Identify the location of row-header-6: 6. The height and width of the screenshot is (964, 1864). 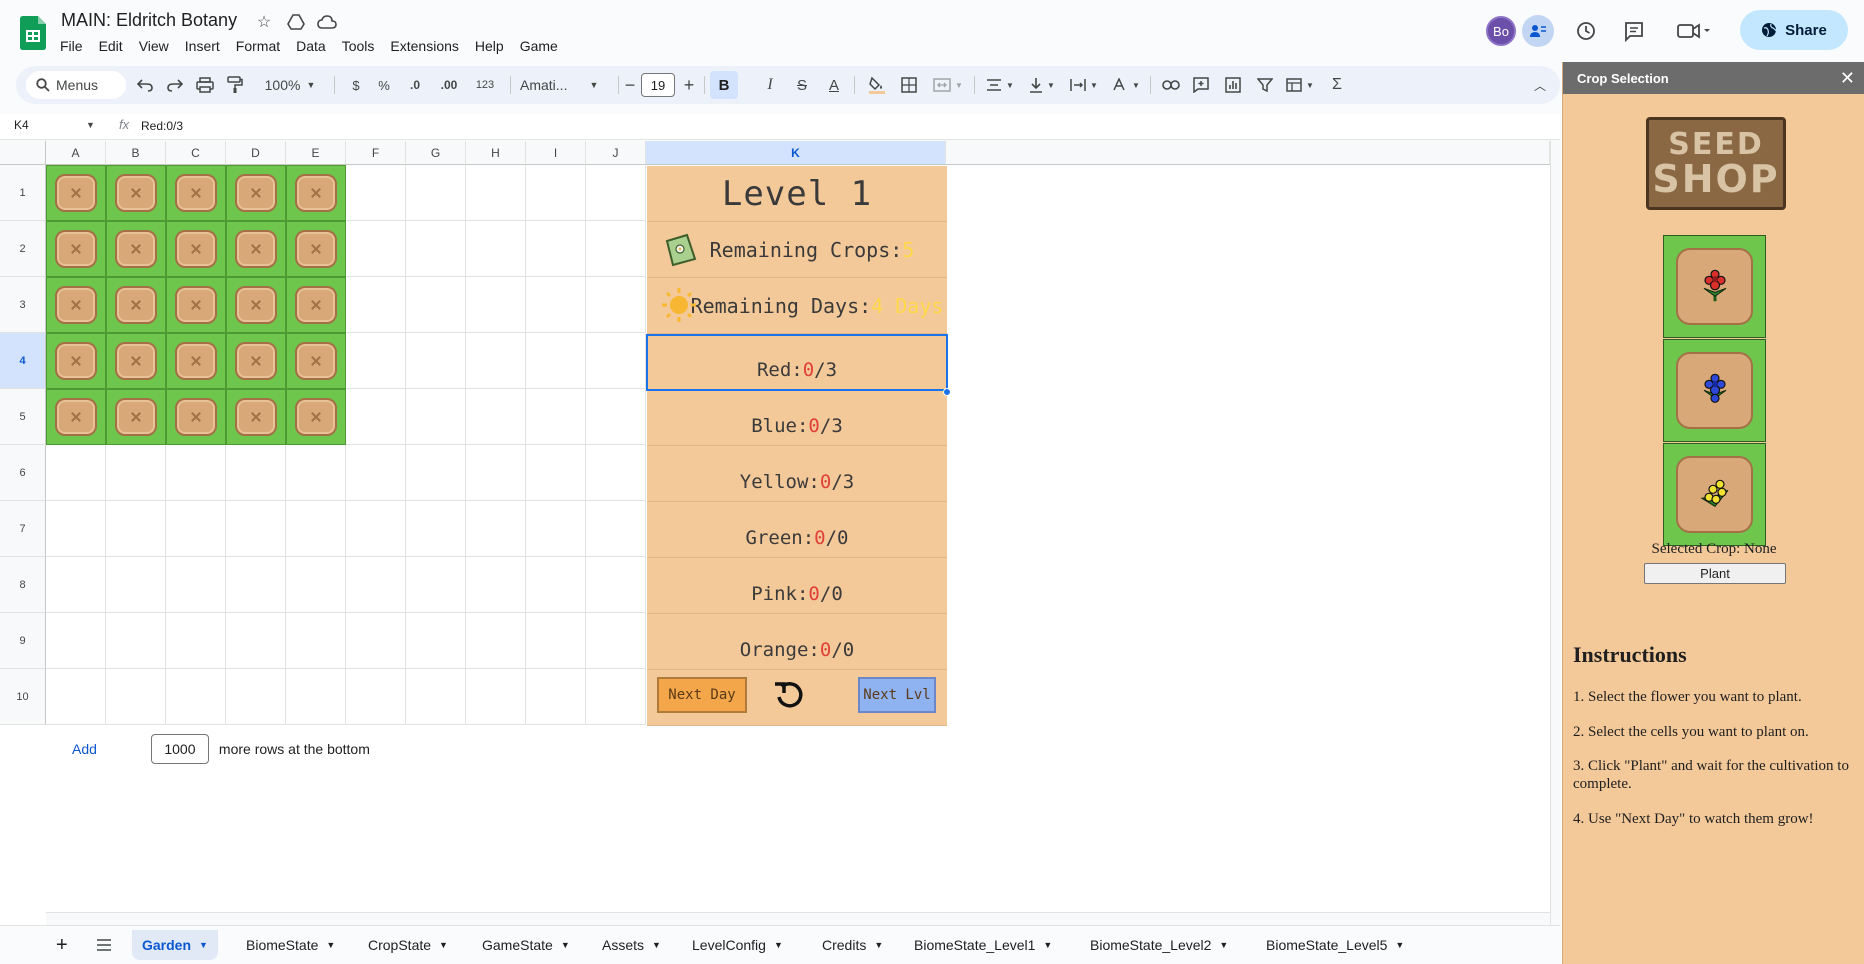
(23, 473).